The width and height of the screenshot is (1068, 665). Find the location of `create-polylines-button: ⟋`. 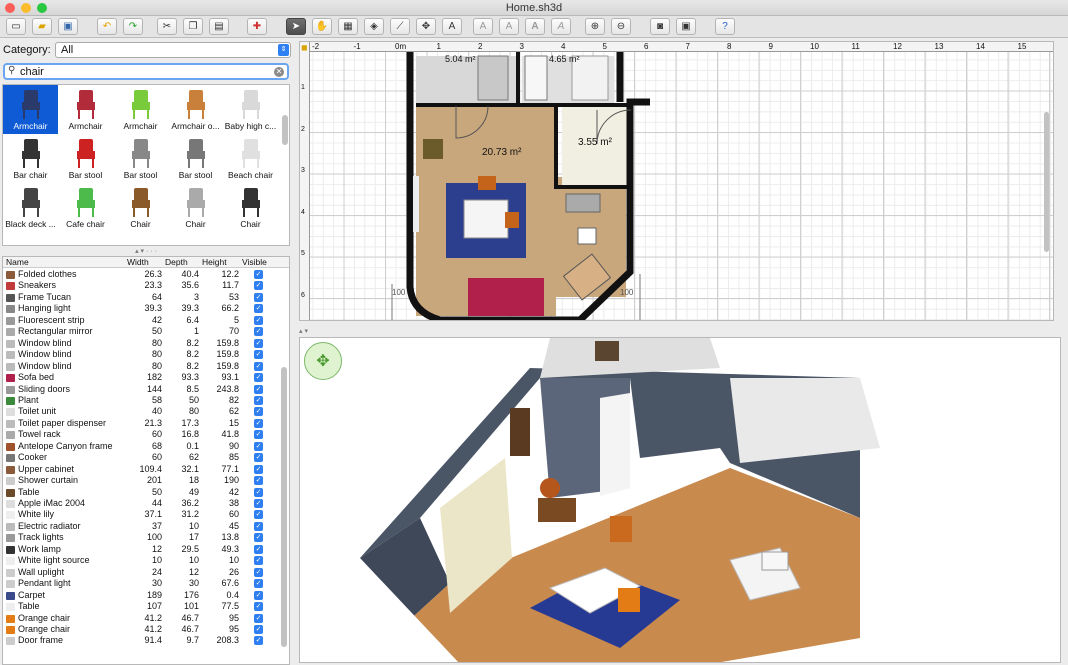

create-polylines-button: ⟋ is located at coordinates (400, 26).